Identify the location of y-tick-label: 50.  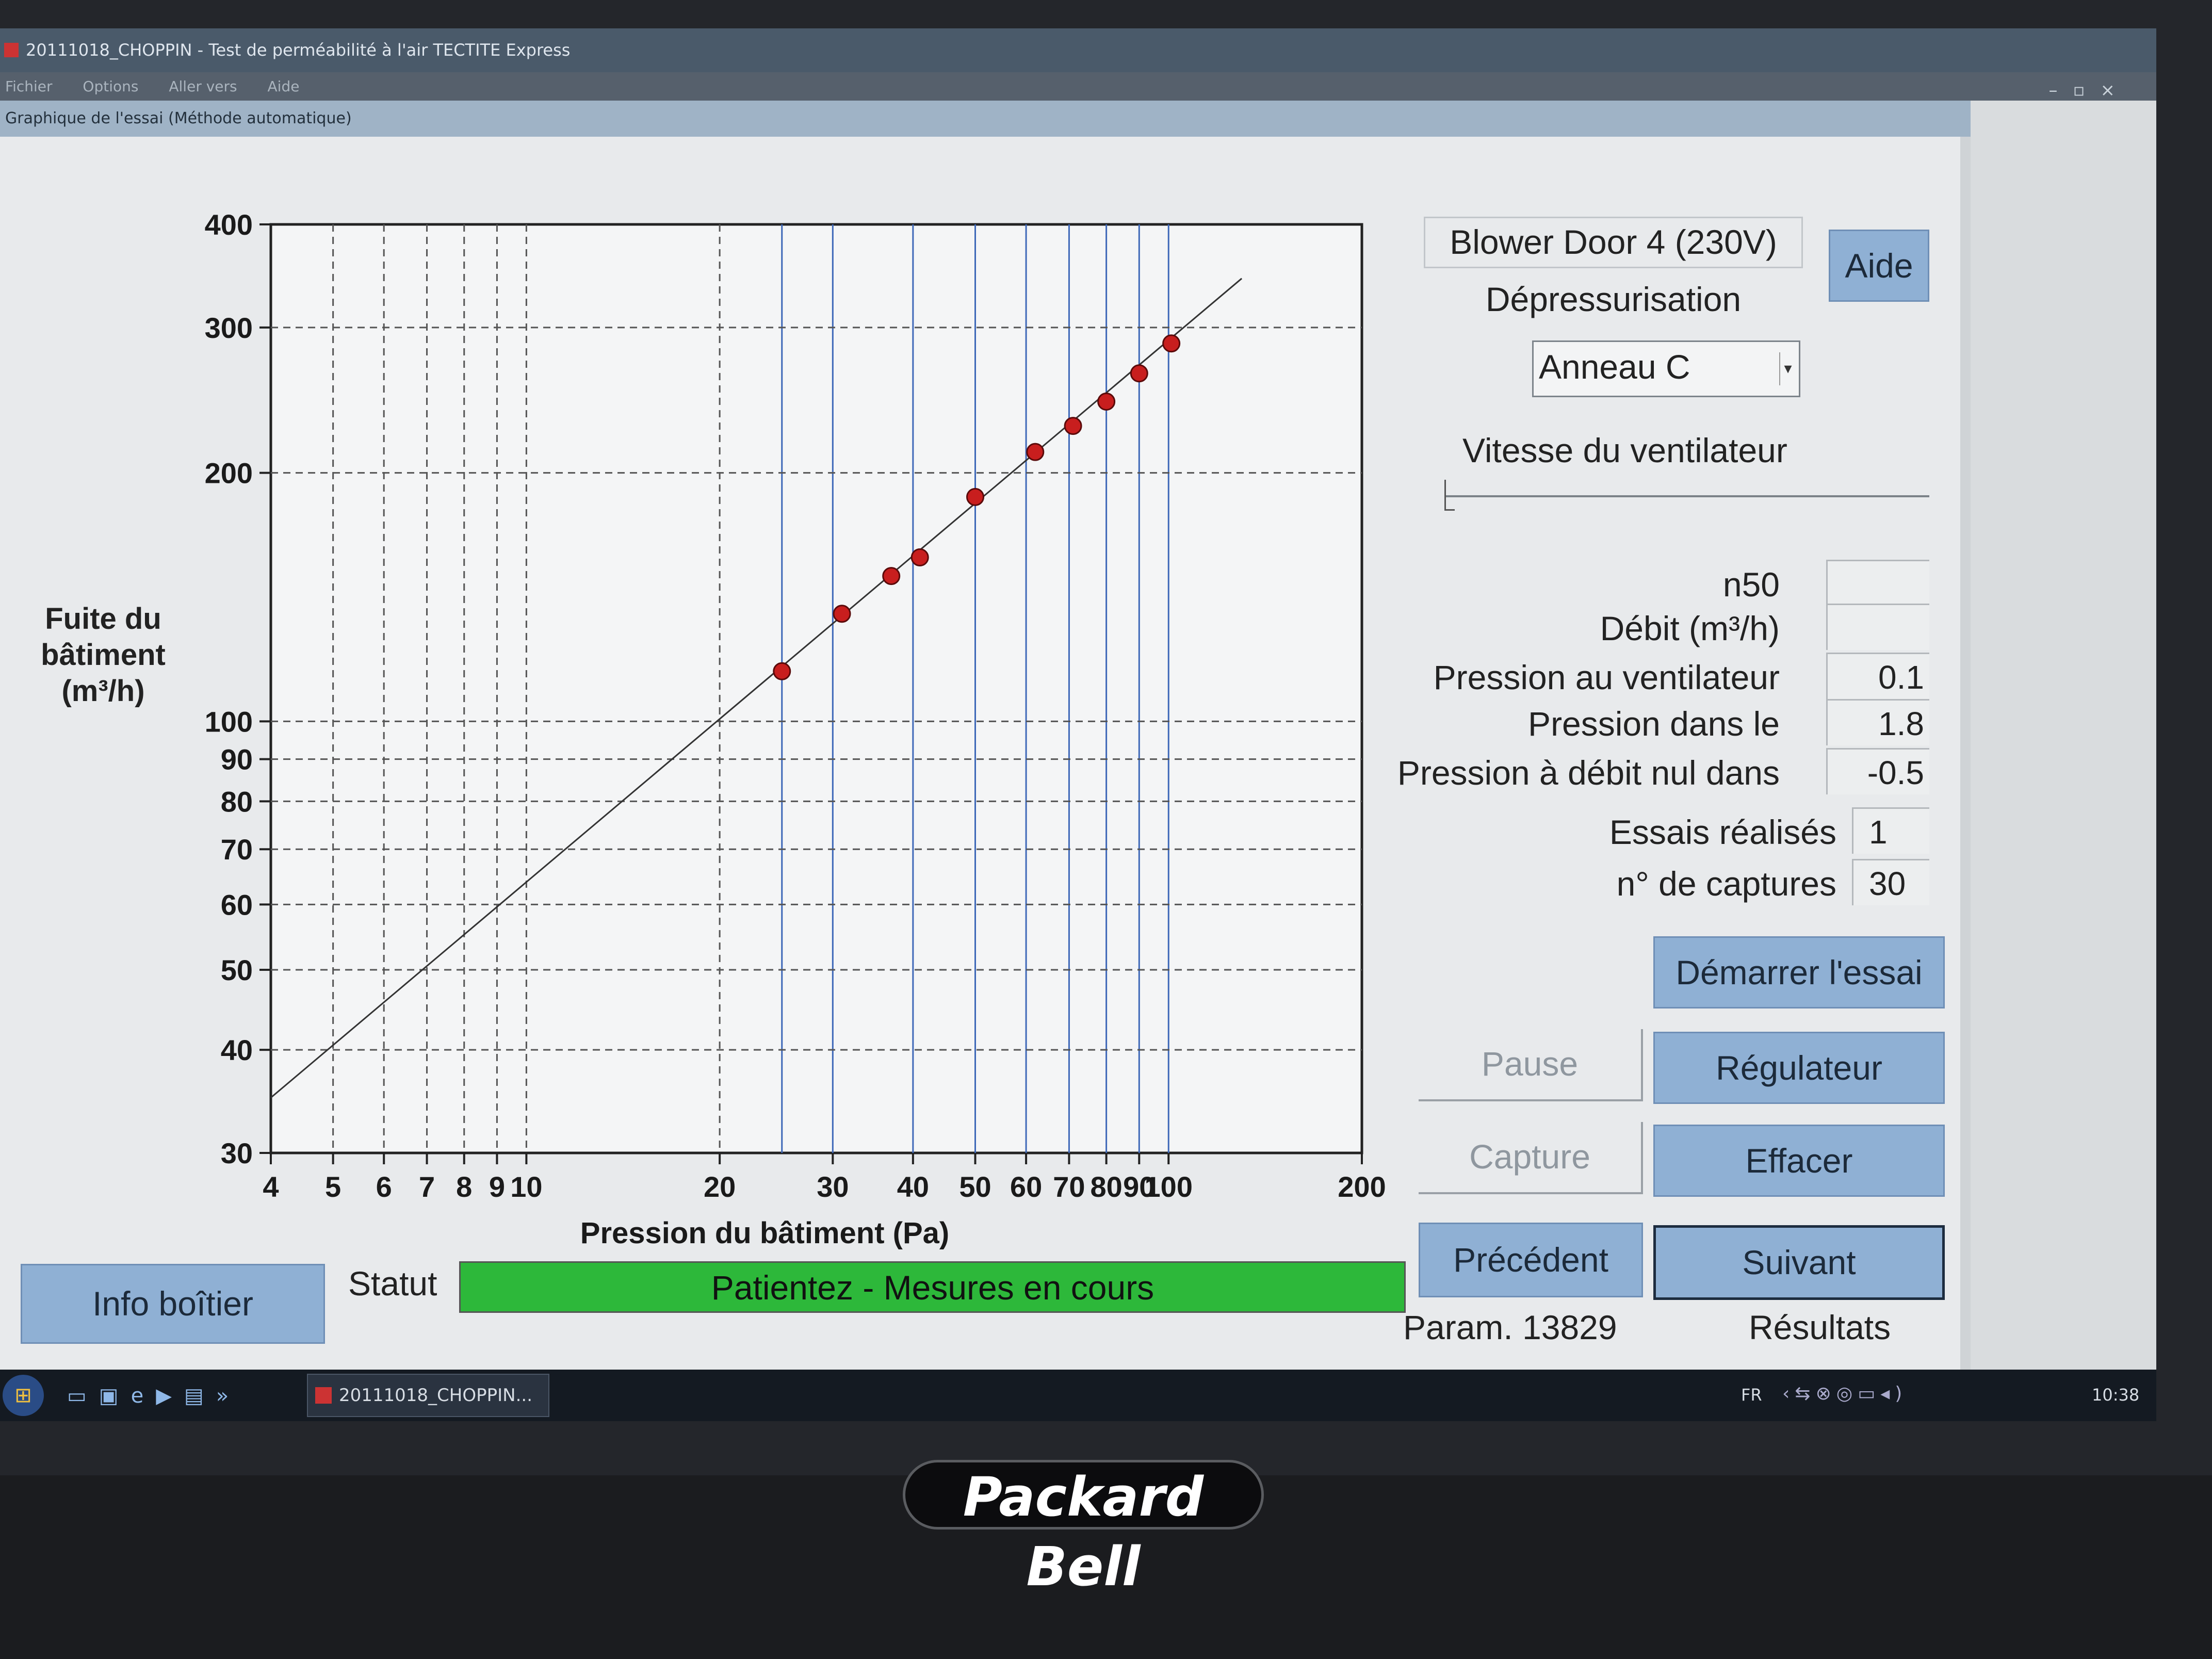
(237, 970).